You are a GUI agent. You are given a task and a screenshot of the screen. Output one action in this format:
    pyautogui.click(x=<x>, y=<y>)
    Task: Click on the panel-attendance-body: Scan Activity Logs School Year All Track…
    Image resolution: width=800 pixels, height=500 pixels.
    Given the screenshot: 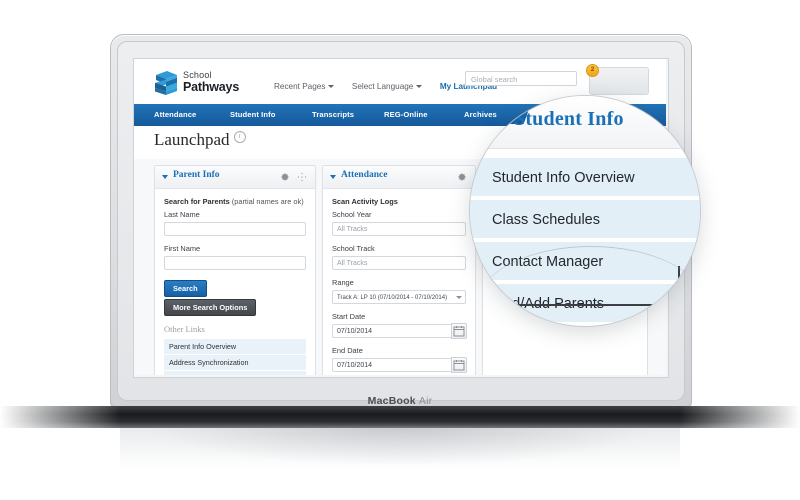 What is the action you would take?
    pyautogui.click(x=399, y=282)
    